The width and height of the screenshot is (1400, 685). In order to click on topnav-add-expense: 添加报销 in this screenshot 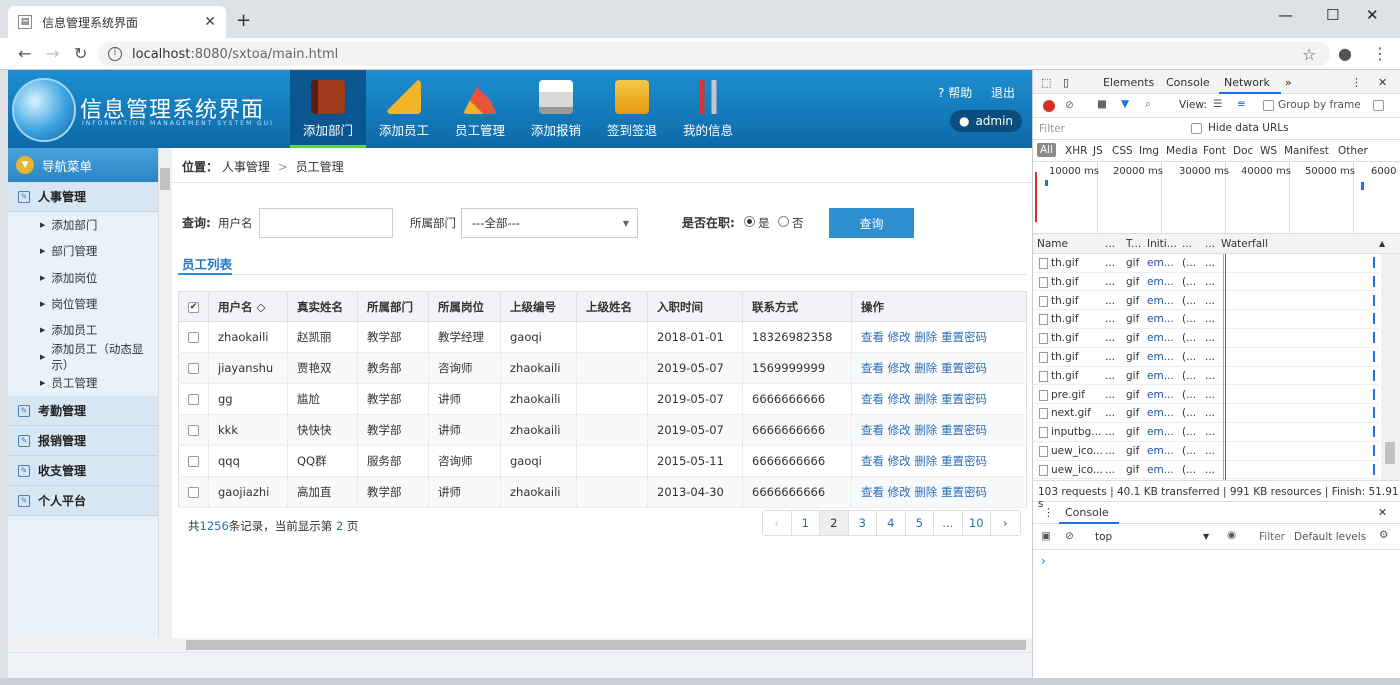, I will do `click(556, 109)`.